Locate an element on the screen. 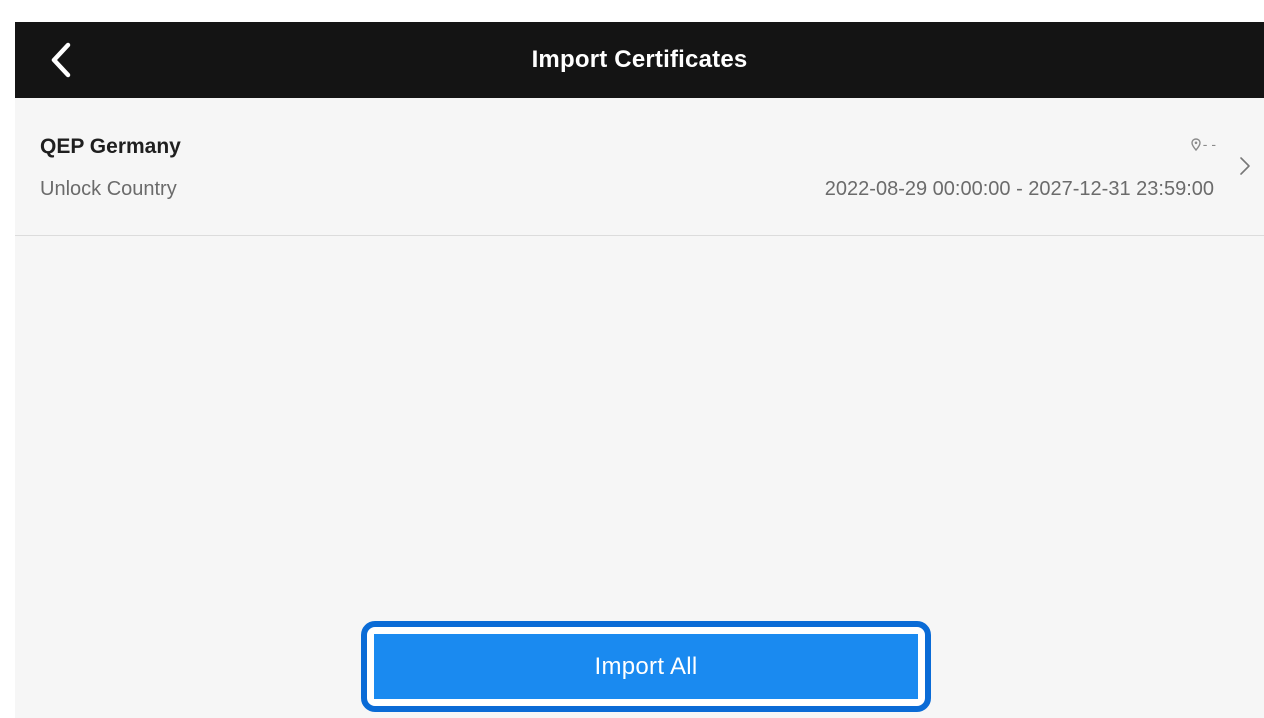 The width and height of the screenshot is (1264, 718). chevron-right-icon is located at coordinates (1245, 166).